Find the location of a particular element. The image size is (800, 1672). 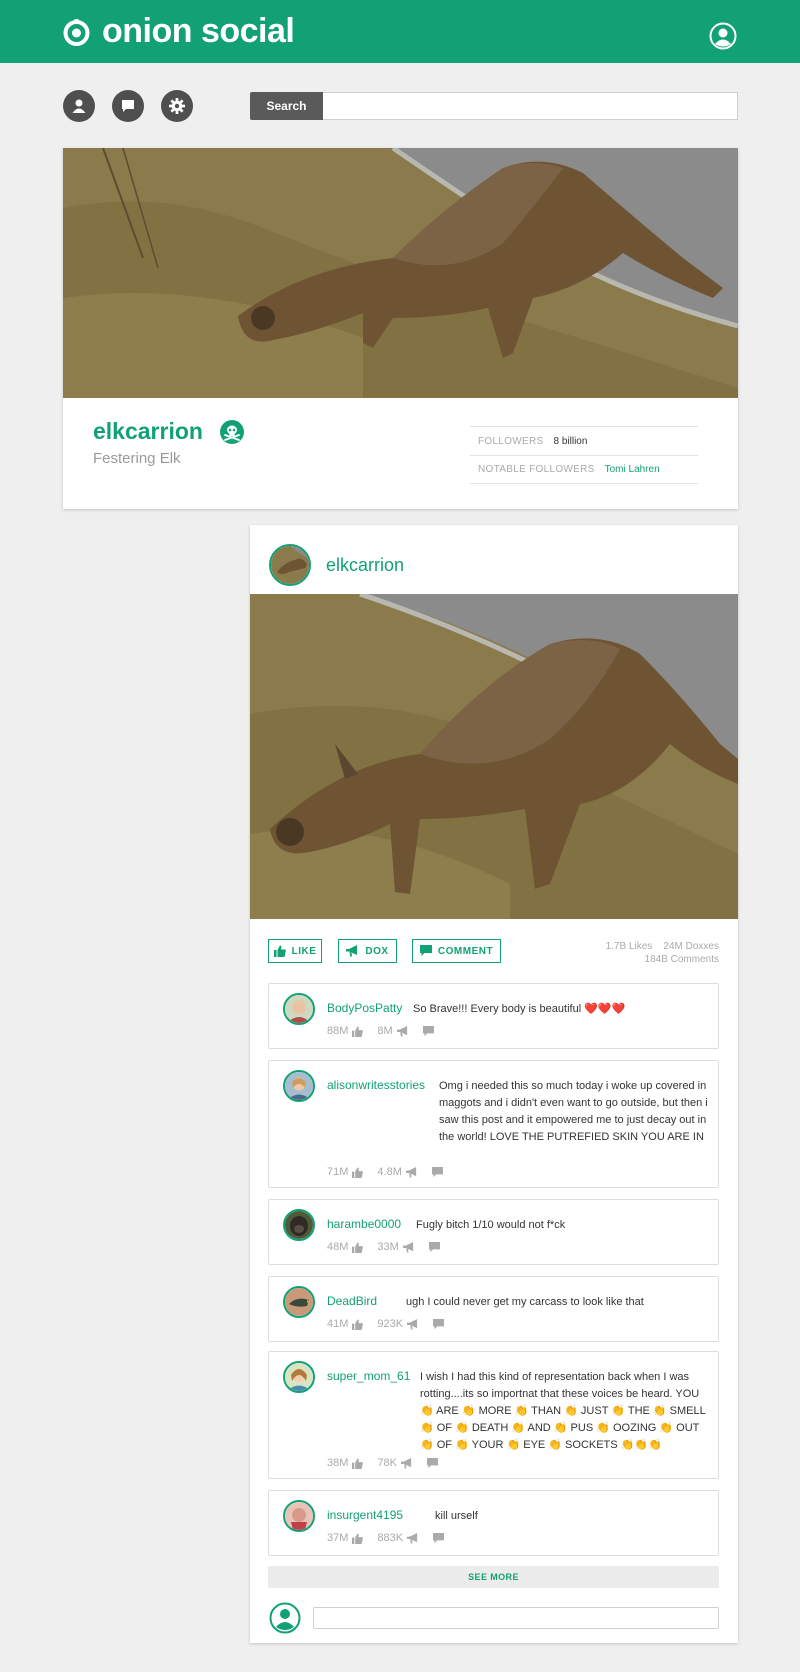

comment-input is located at coordinates (516, 1618).